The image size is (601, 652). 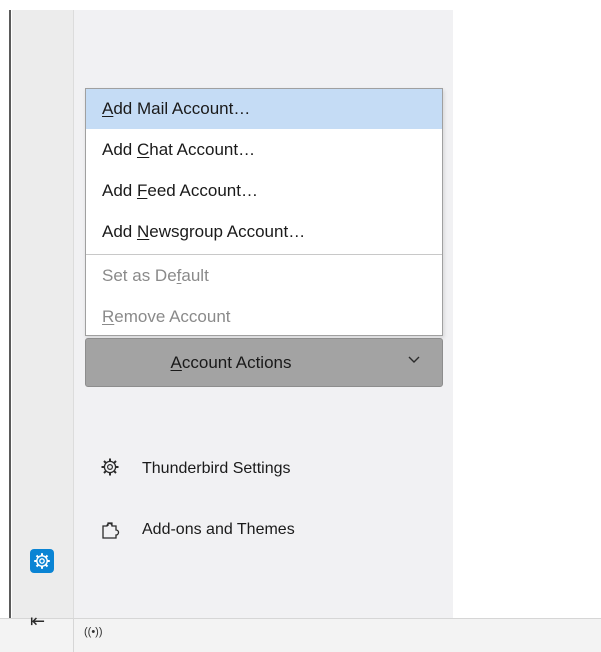 I want to click on menu-separator, so click(x=264, y=254).